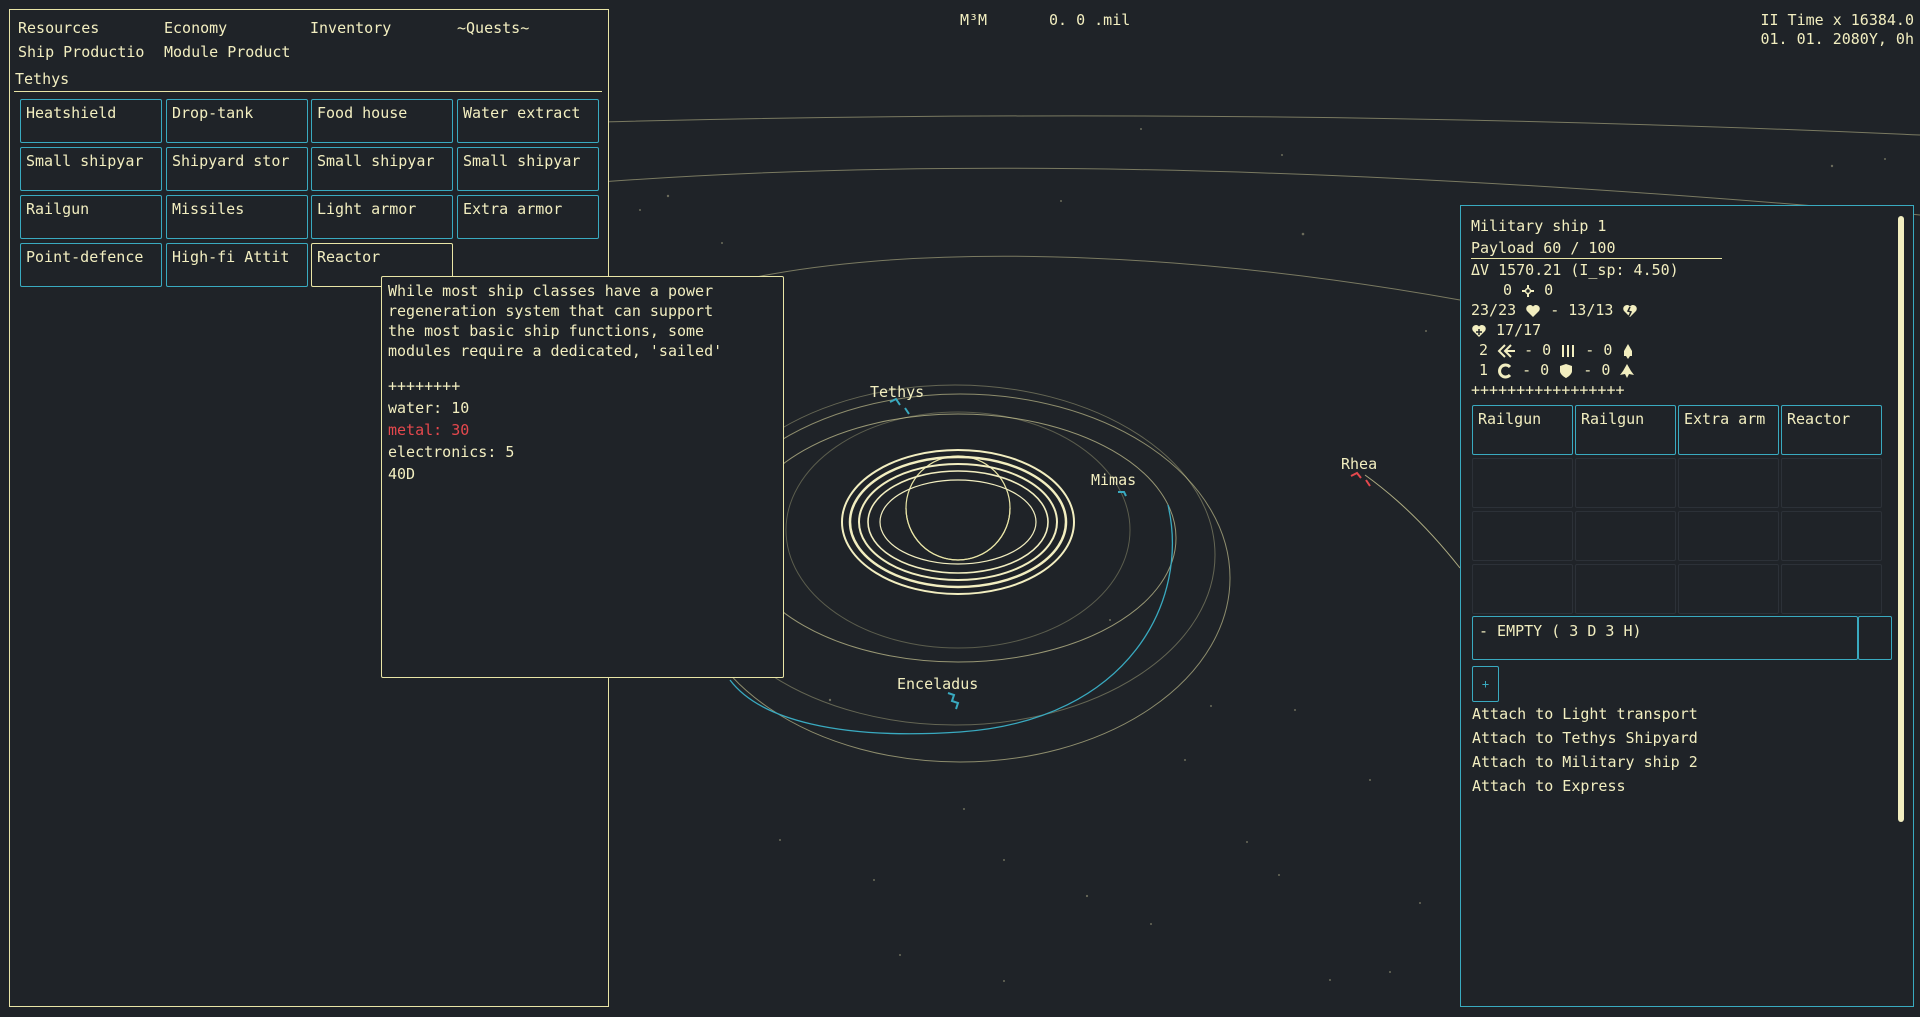 The height and width of the screenshot is (1017, 1920). Describe the element at coordinates (237, 121) in the screenshot. I see `module-button: Drop-tank` at that location.